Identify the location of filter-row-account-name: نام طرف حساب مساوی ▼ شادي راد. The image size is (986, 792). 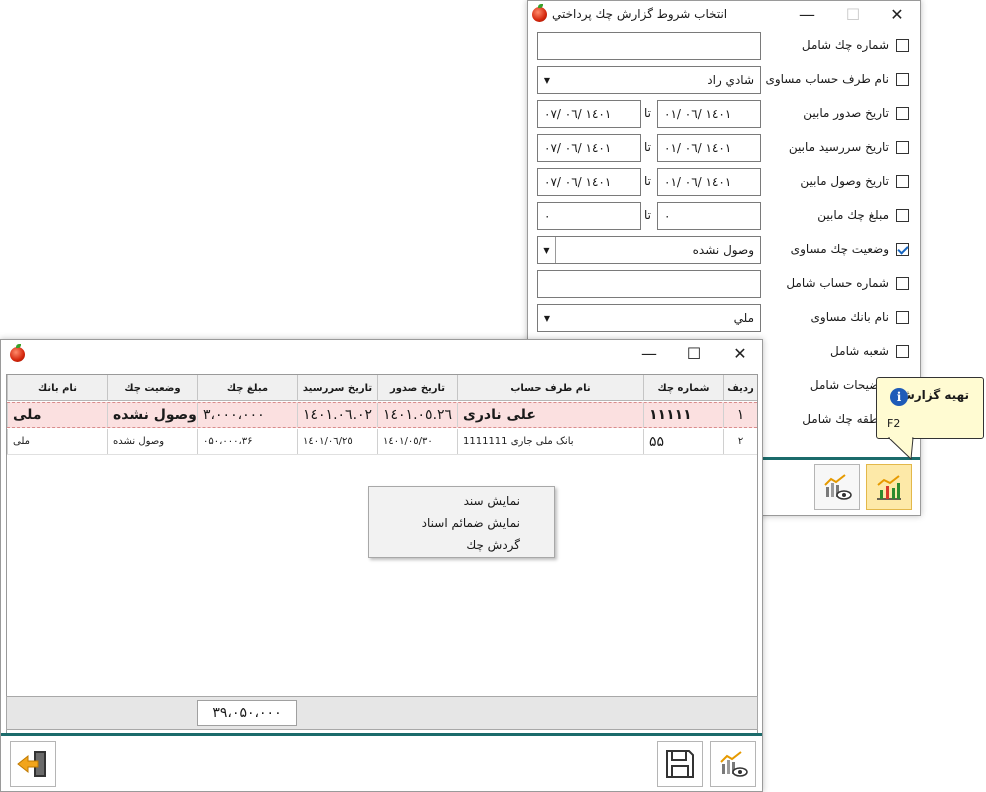
(724, 79).